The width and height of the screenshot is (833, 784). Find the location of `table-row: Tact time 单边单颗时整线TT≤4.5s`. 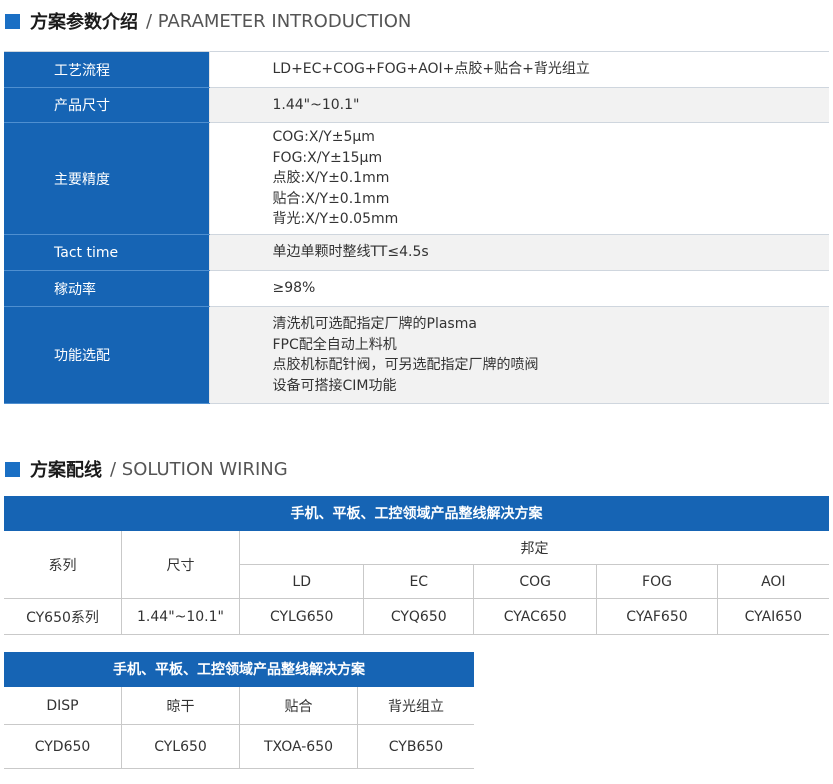

table-row: Tact time 单边单颗时整线TT≤4.5s is located at coordinates (416, 252).